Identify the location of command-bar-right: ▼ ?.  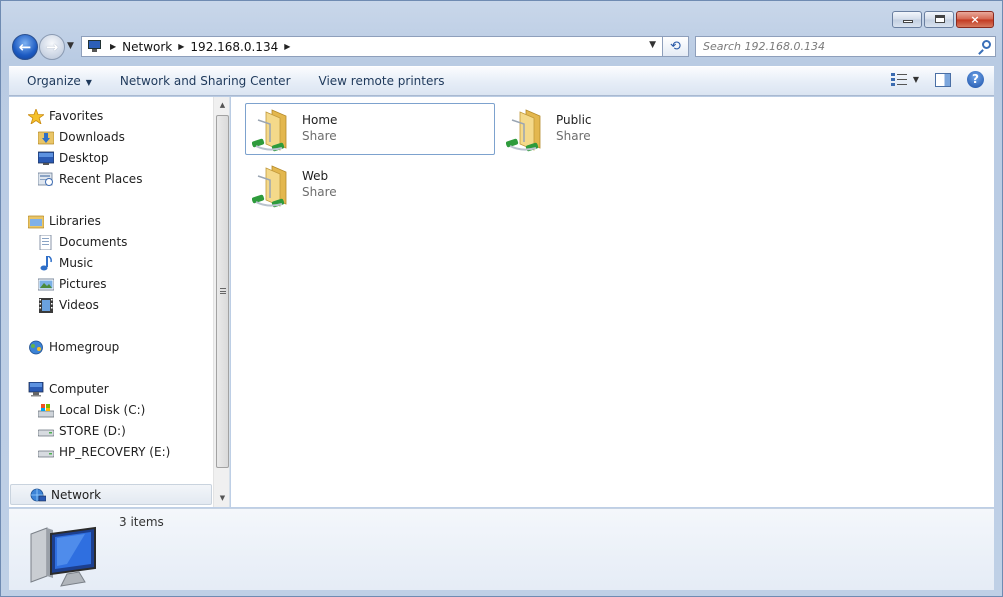
(937, 79).